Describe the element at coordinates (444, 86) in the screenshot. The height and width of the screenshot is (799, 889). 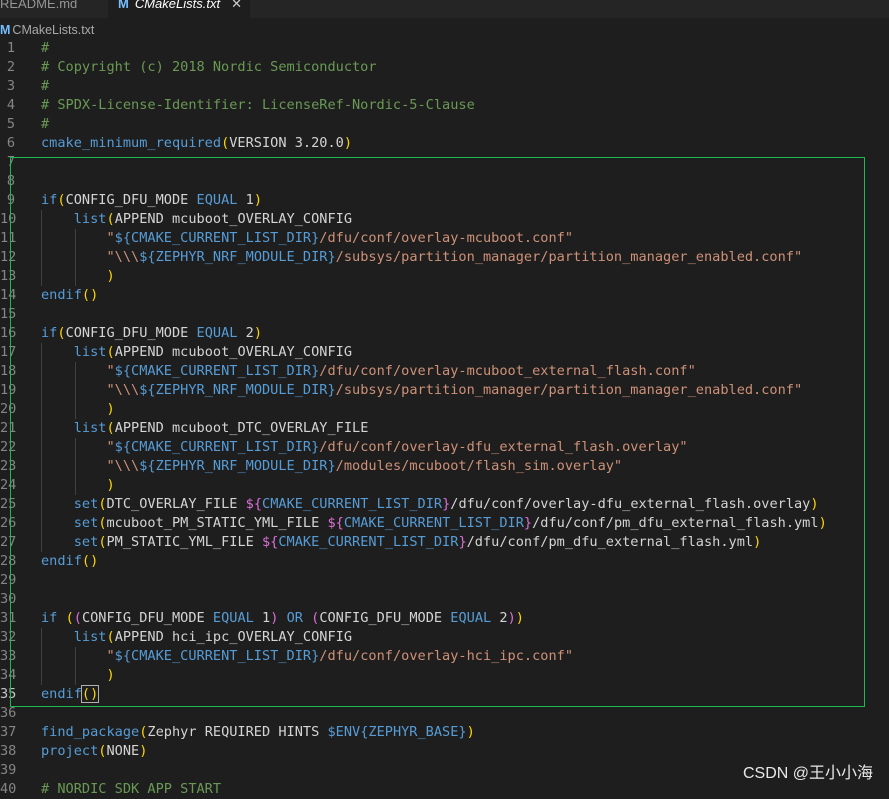
I see `code-line: 3 #` at that location.